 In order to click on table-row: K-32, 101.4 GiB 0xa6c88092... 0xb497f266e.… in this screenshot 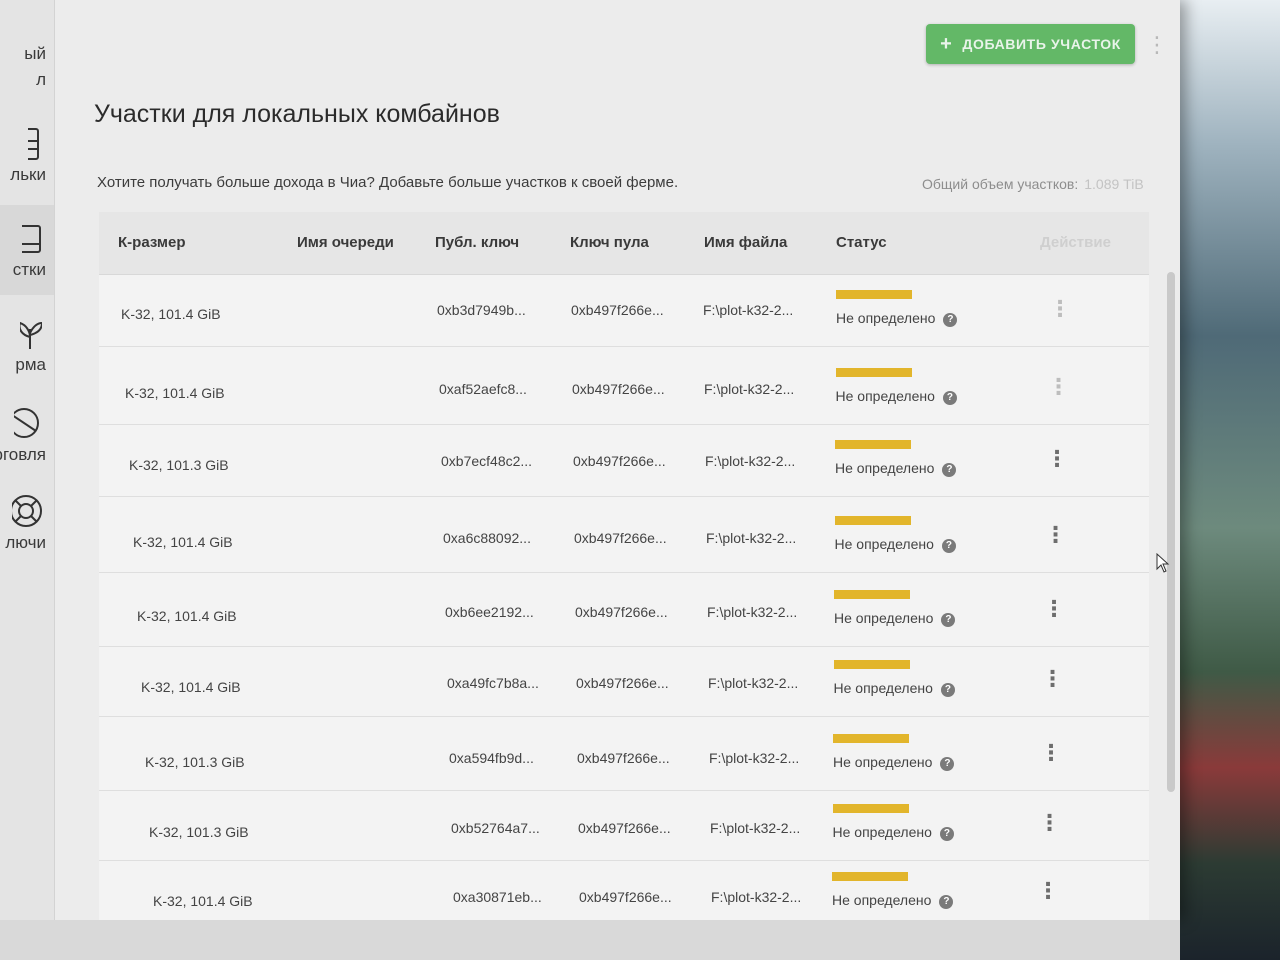, I will do `click(624, 536)`.